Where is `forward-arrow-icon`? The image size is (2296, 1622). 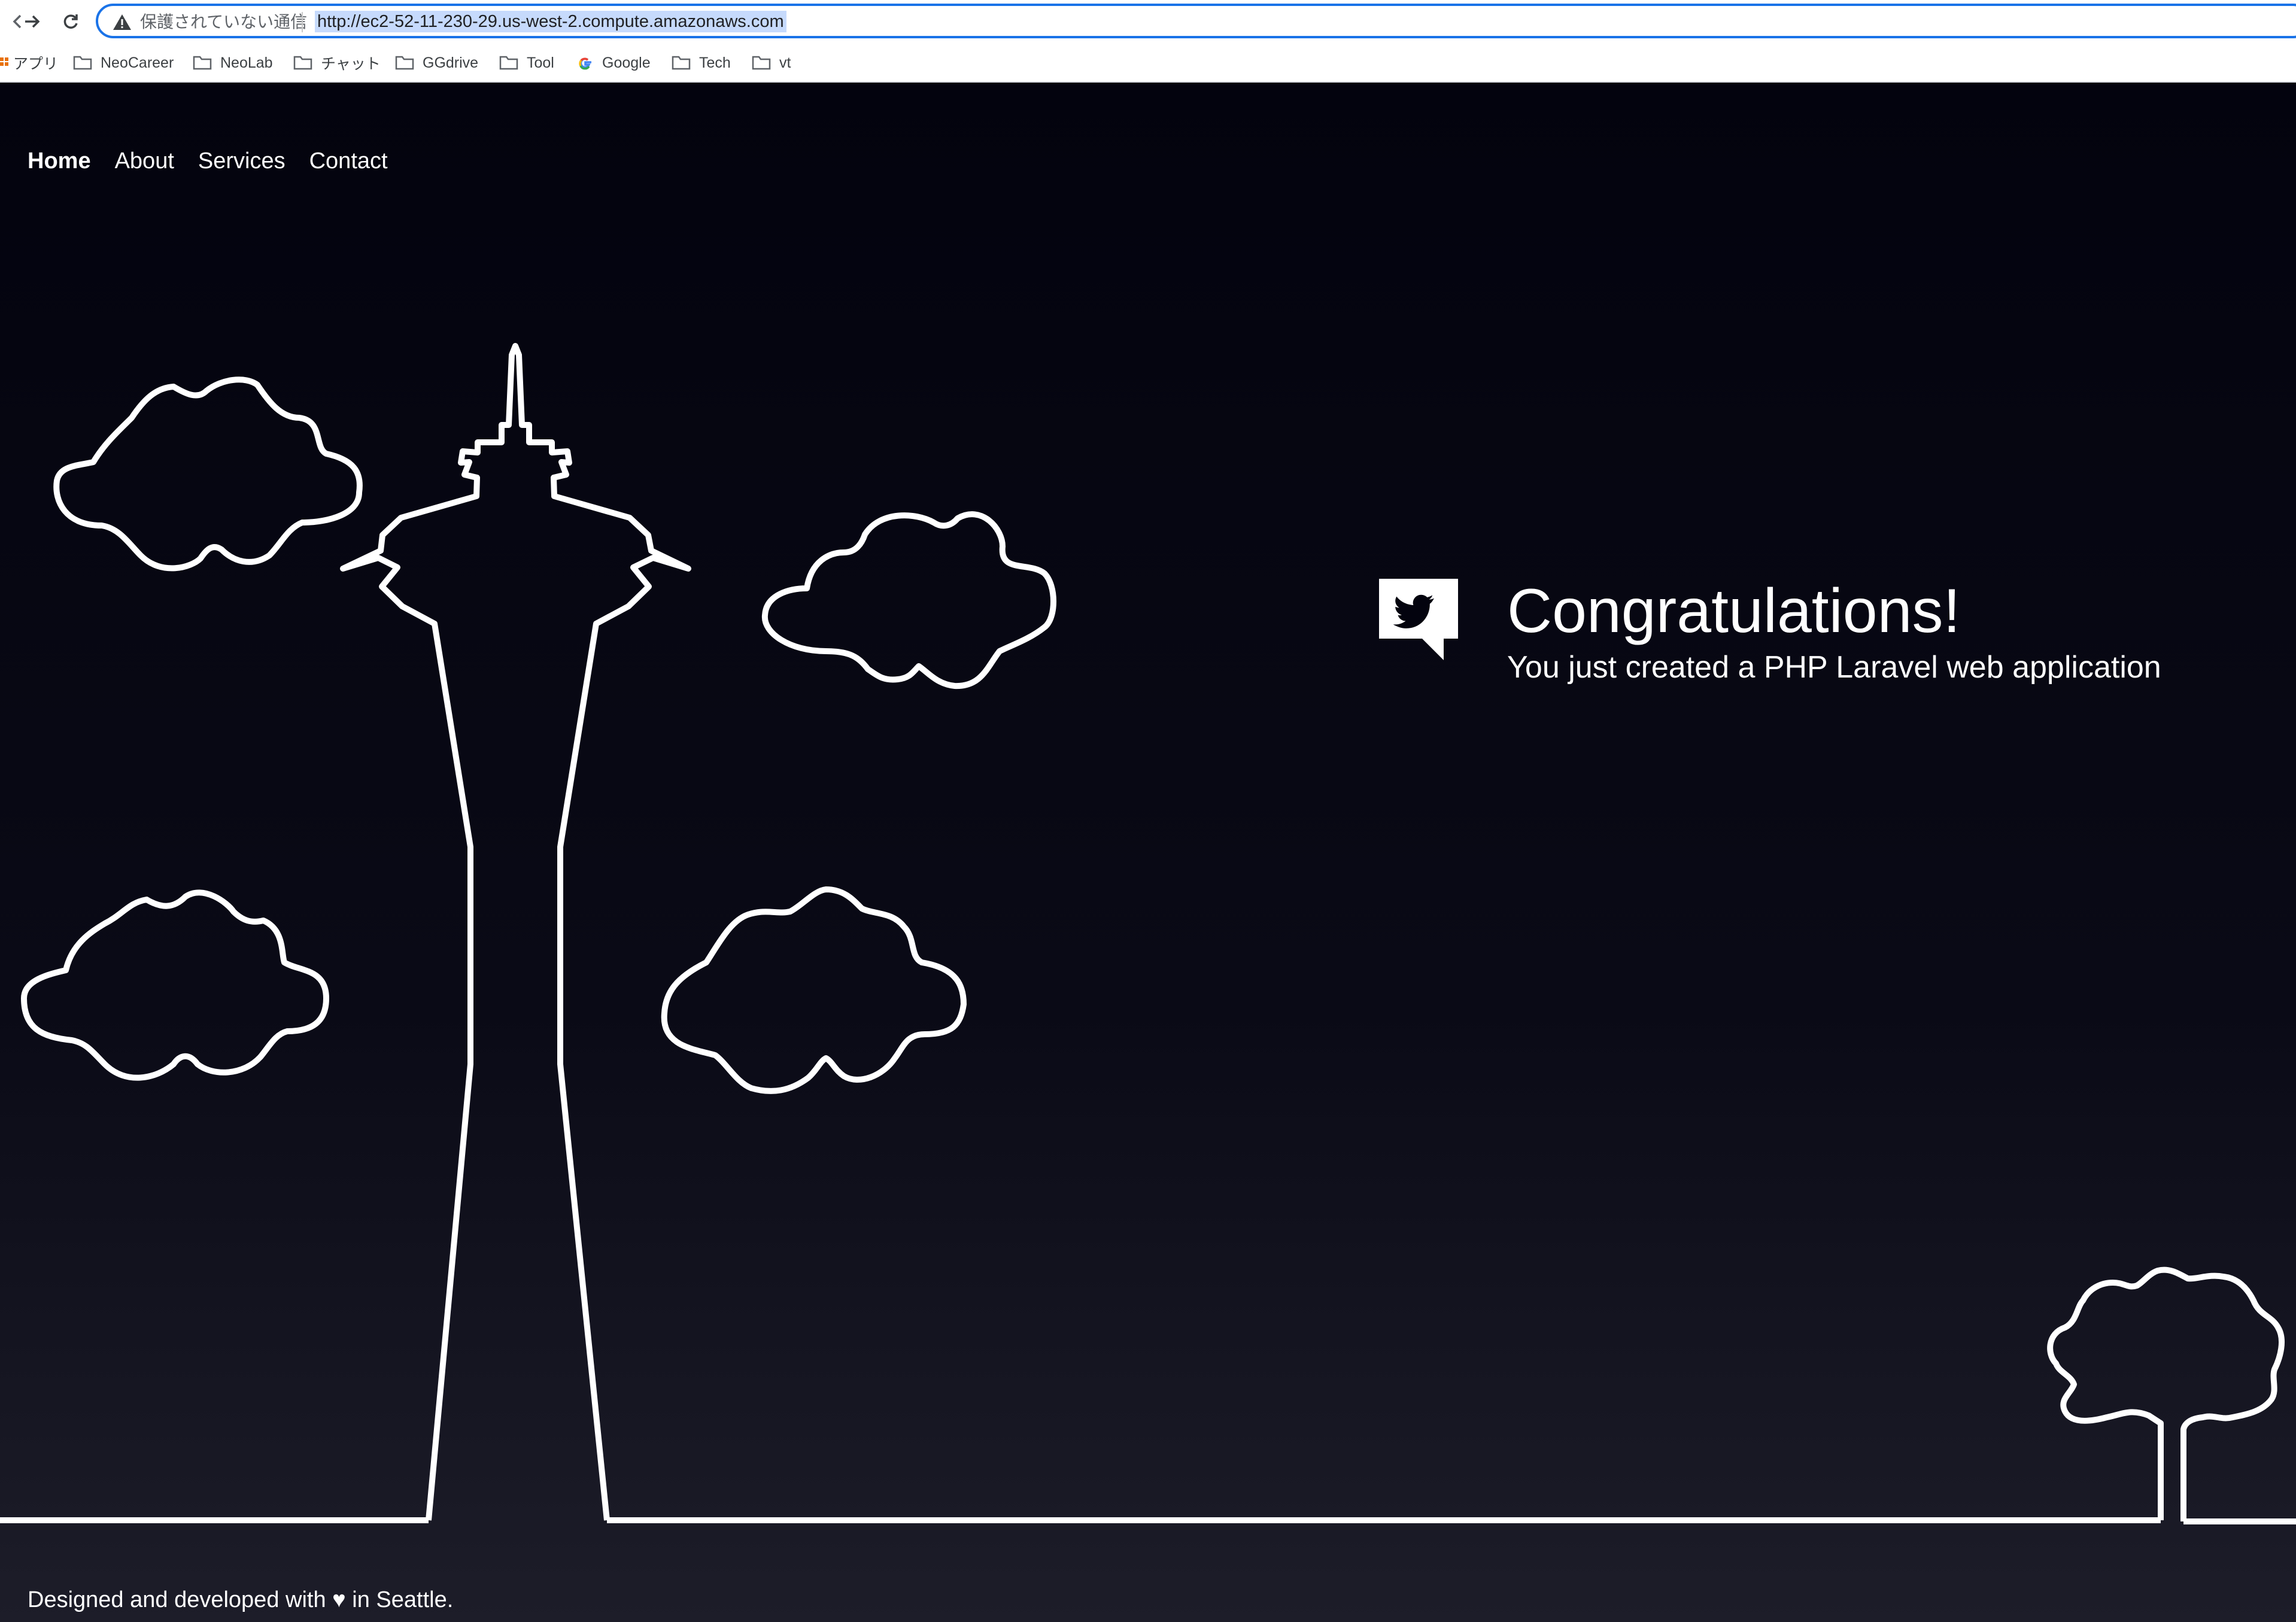
forward-arrow-icon is located at coordinates (32, 21).